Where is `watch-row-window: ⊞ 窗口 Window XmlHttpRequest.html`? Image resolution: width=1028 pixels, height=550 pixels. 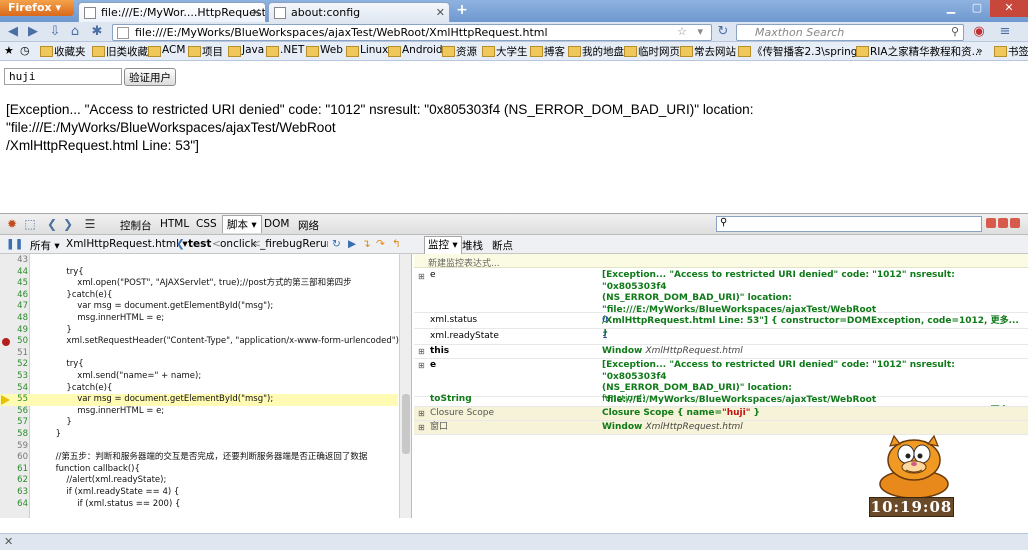 watch-row-window: ⊞ 窗口 Window XmlHttpRequest.html is located at coordinates (721, 428).